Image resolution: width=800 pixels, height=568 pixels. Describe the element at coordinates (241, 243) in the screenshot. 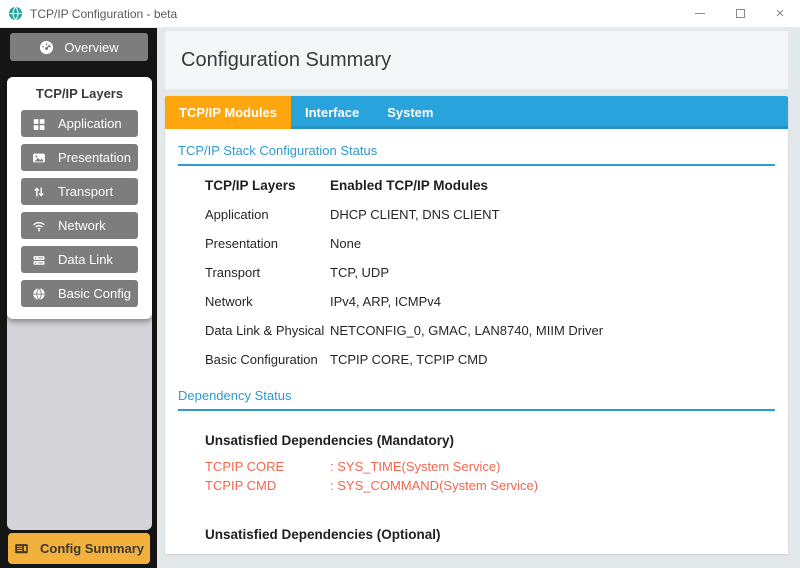

I see `layer-cell: Presentation` at that location.